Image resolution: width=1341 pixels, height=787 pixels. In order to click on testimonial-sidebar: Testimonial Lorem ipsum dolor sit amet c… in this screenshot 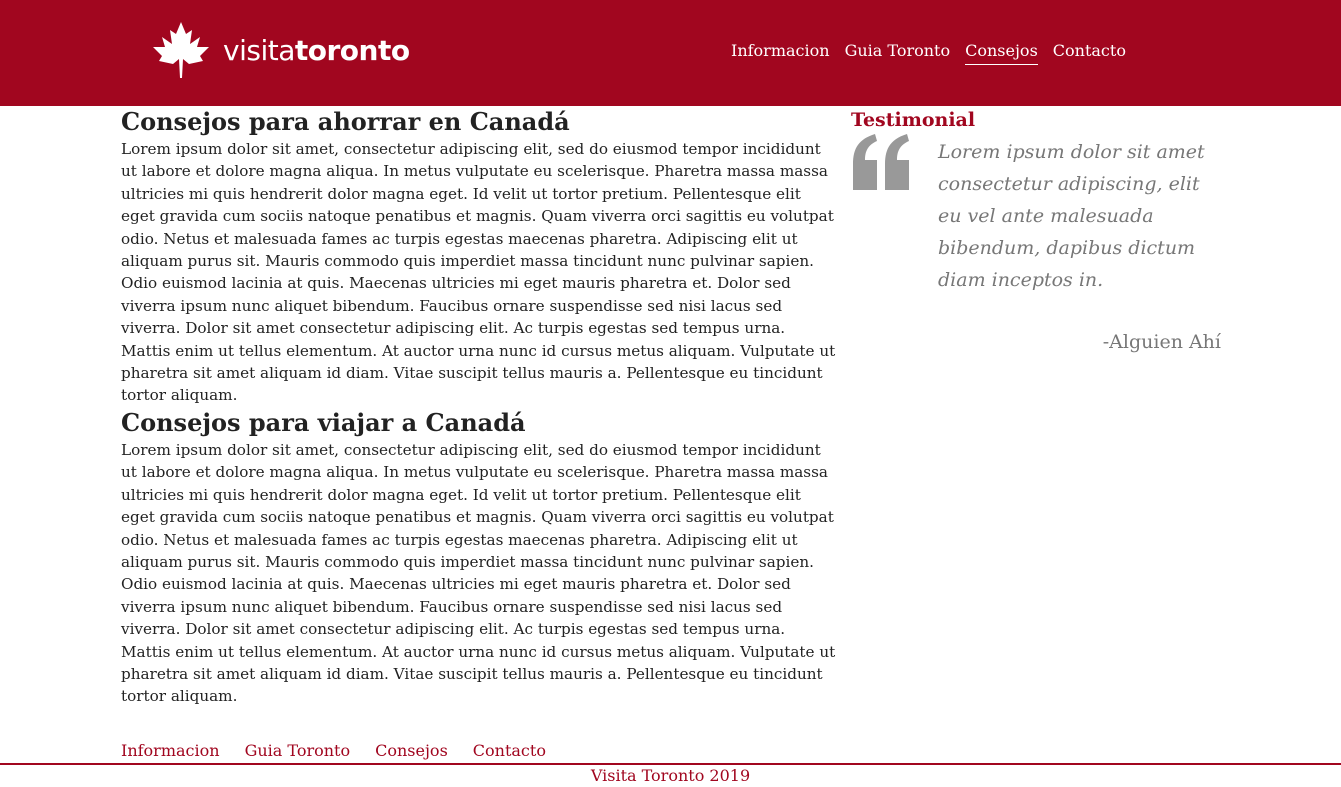, I will do `click(1041, 229)`.